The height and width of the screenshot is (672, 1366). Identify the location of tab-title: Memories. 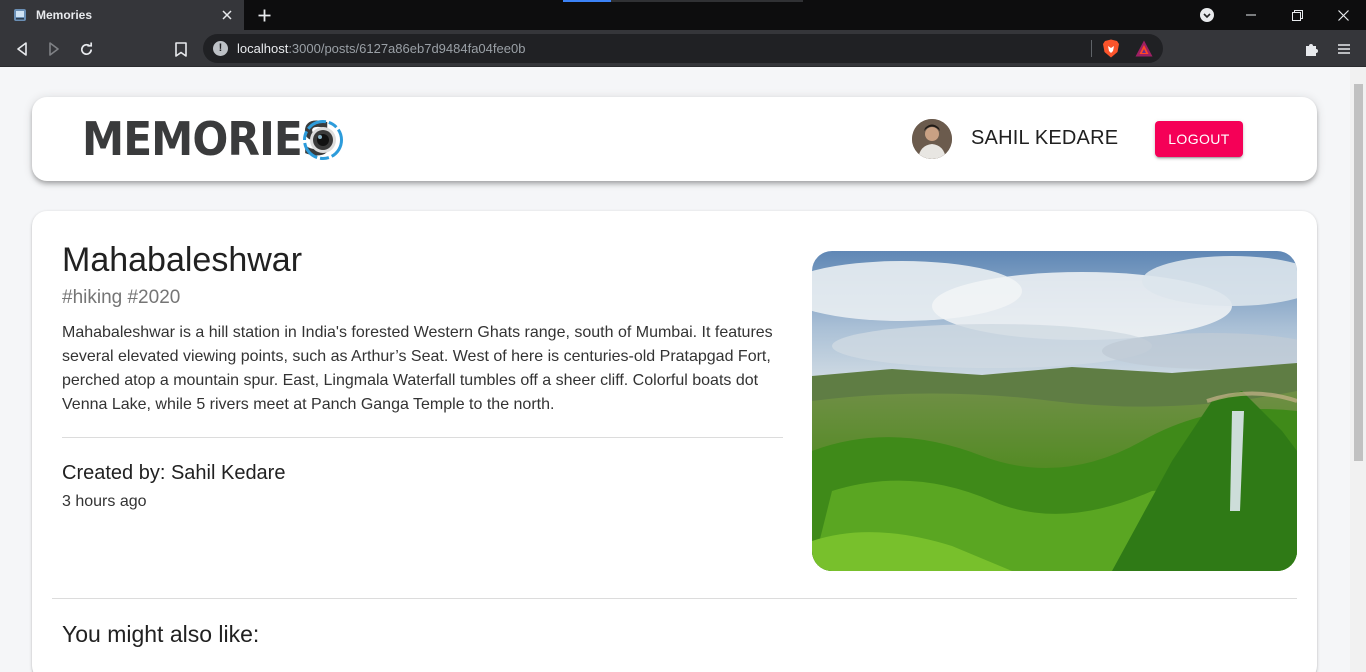
(64, 15).